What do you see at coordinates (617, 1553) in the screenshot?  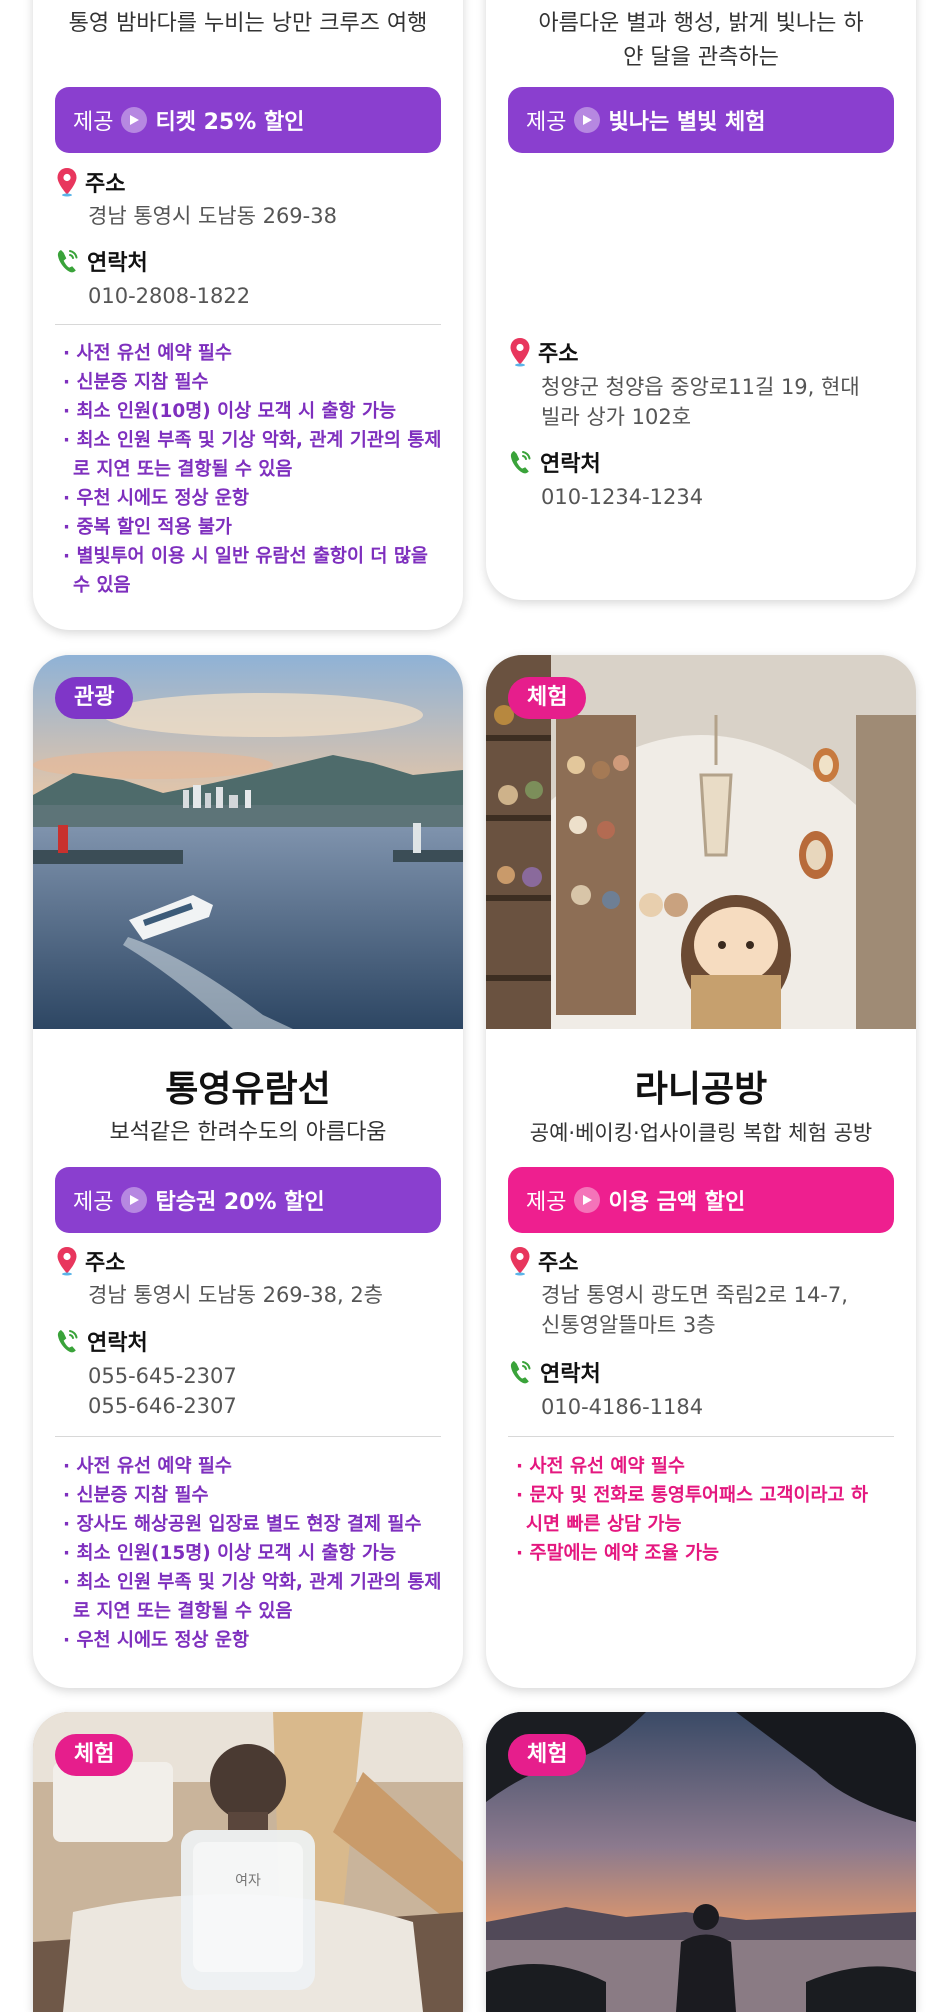 I see `note-item: · 주말에는 예약 조율 가능` at bounding box center [617, 1553].